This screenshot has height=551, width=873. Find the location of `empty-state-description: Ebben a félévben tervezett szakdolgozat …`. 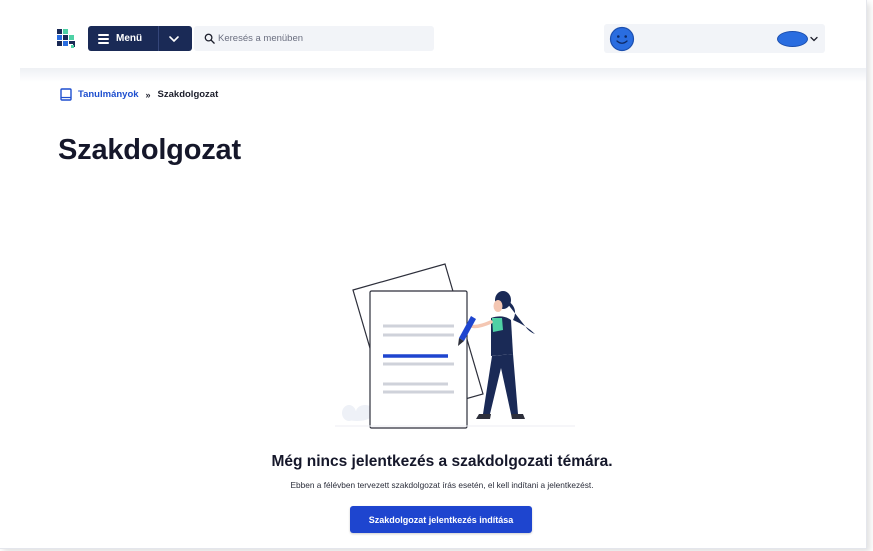

empty-state-description: Ebben a félévben tervezett szakdolgozat … is located at coordinates (442, 485).